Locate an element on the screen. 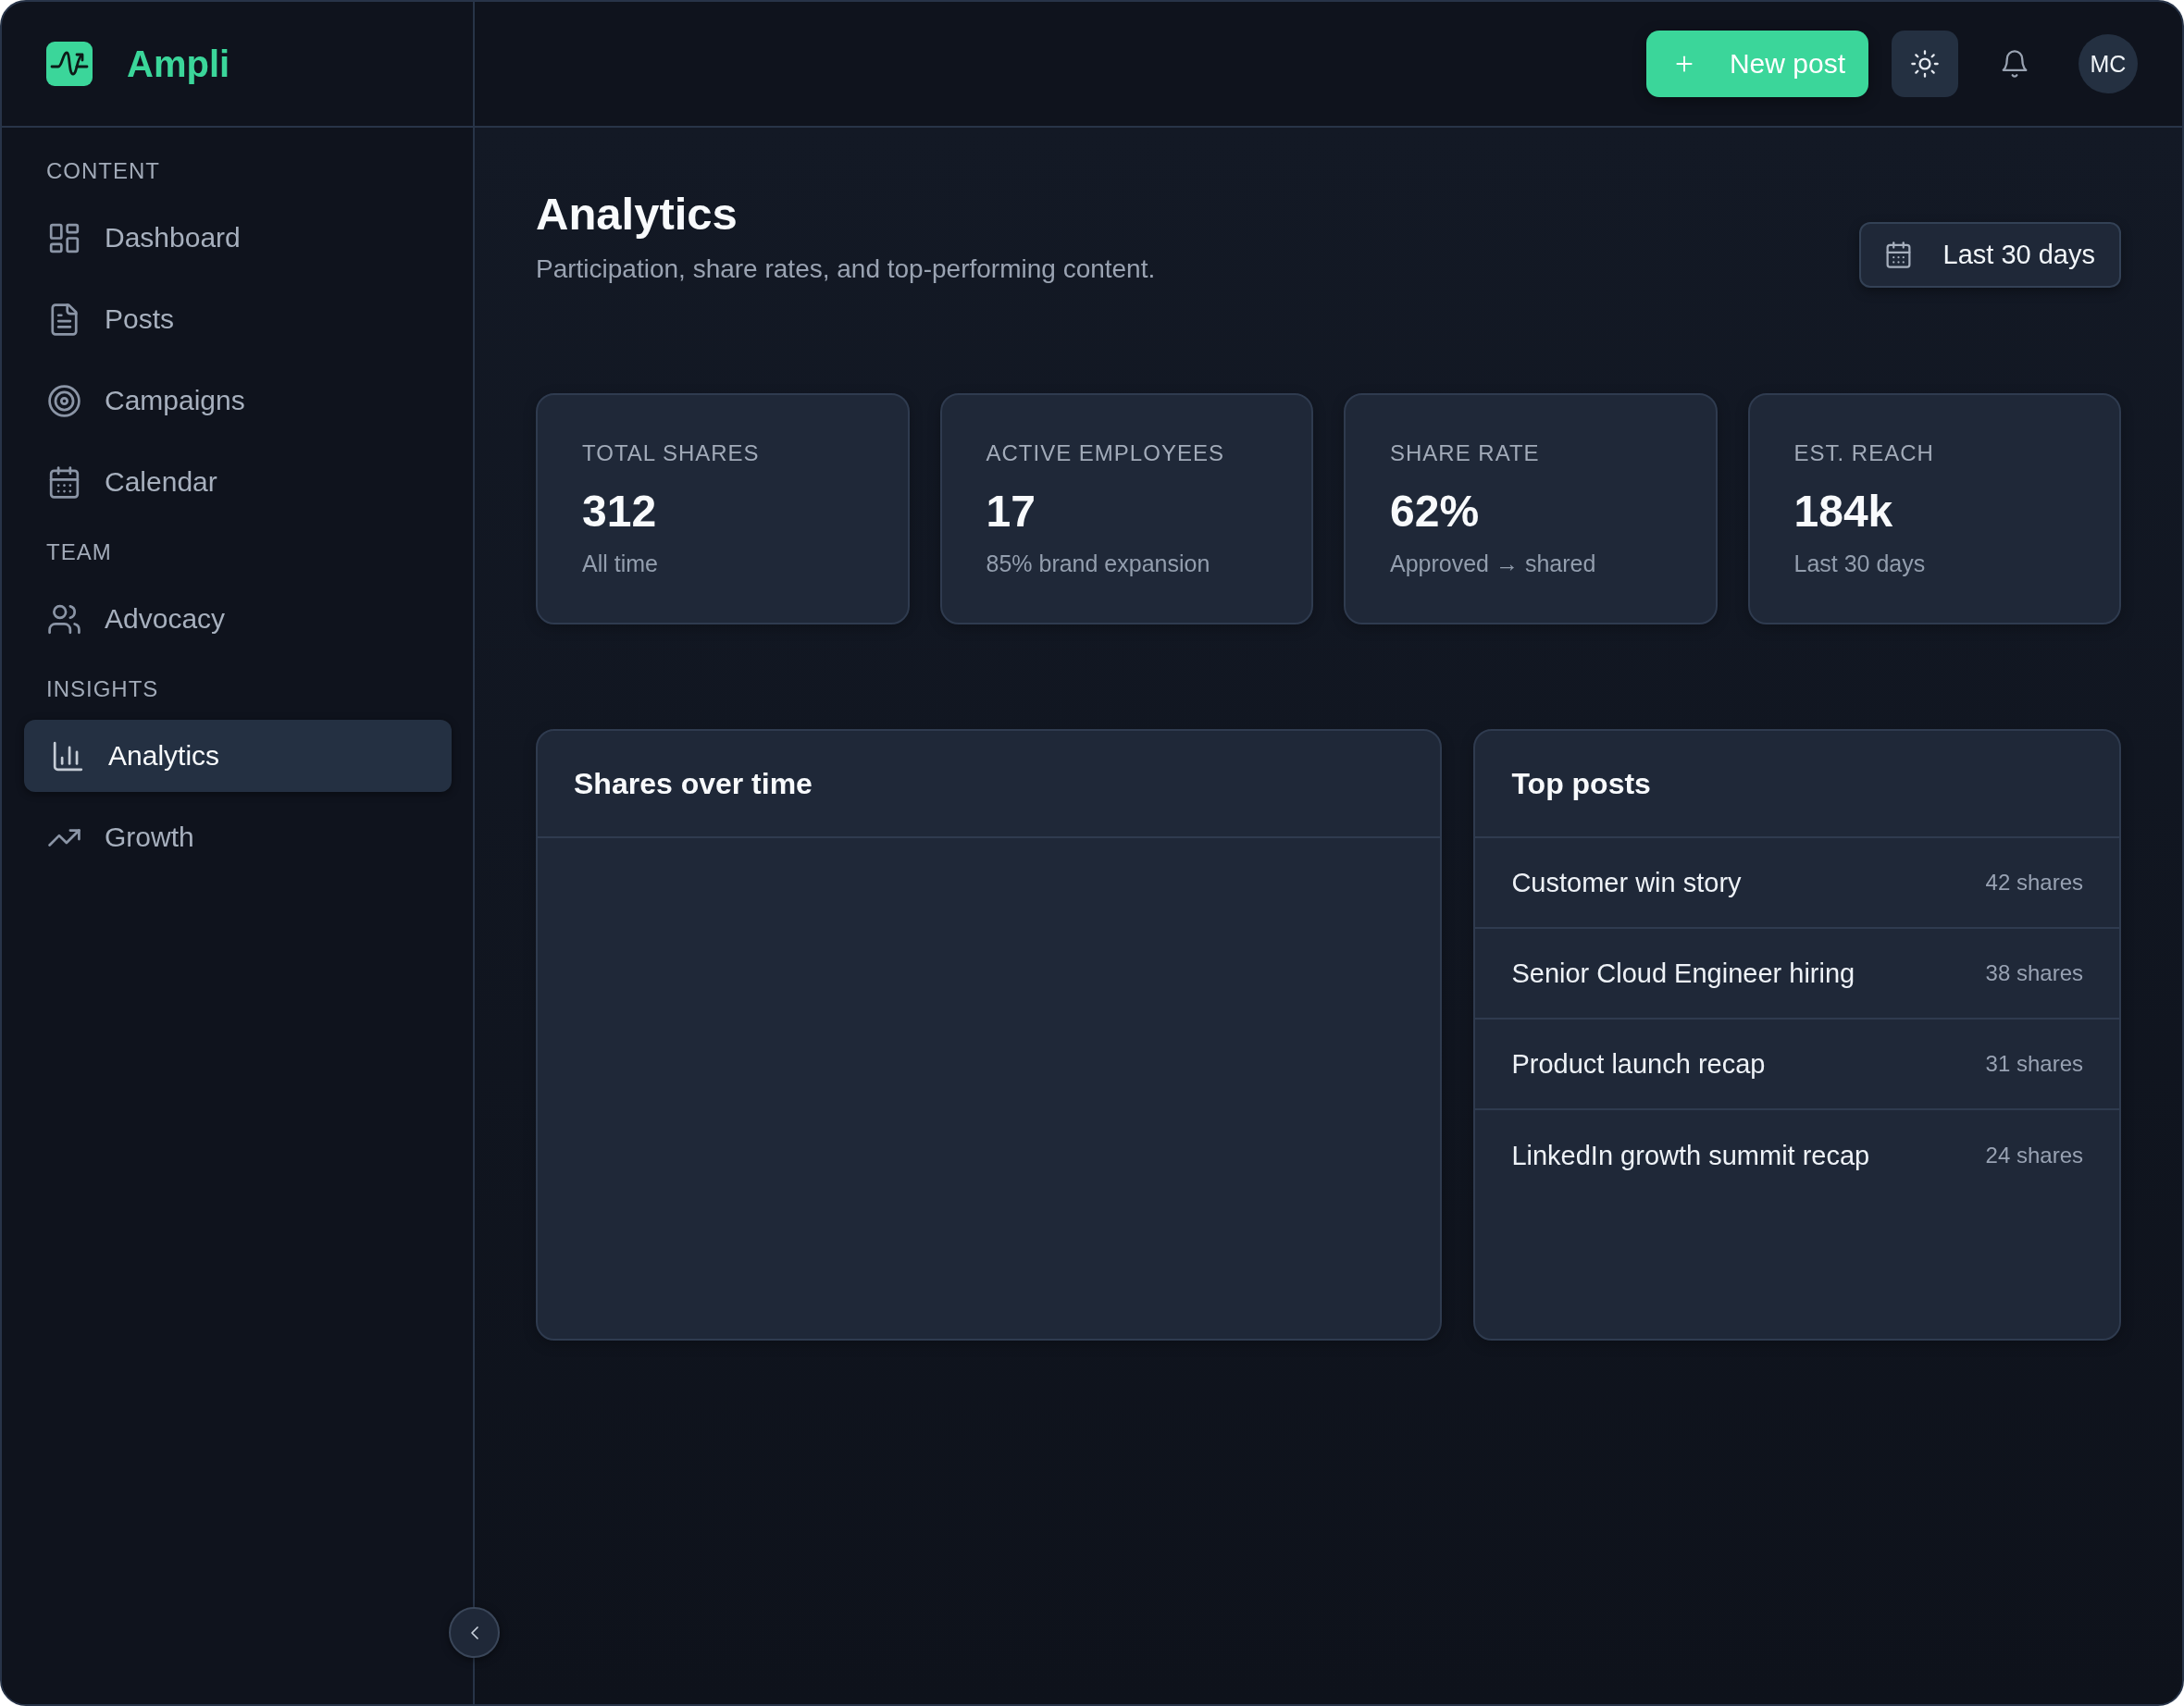 Image resolution: width=2184 pixels, height=1706 pixels. post-title: LinkedIn growth summit recap is located at coordinates (1690, 1155).